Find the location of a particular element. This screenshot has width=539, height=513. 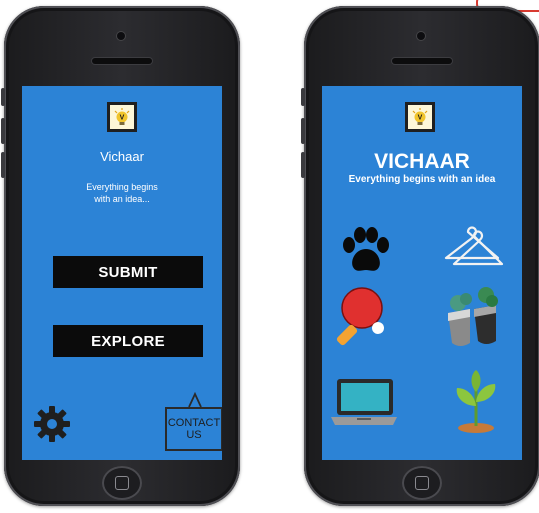

category-technology is located at coordinates (364, 401).